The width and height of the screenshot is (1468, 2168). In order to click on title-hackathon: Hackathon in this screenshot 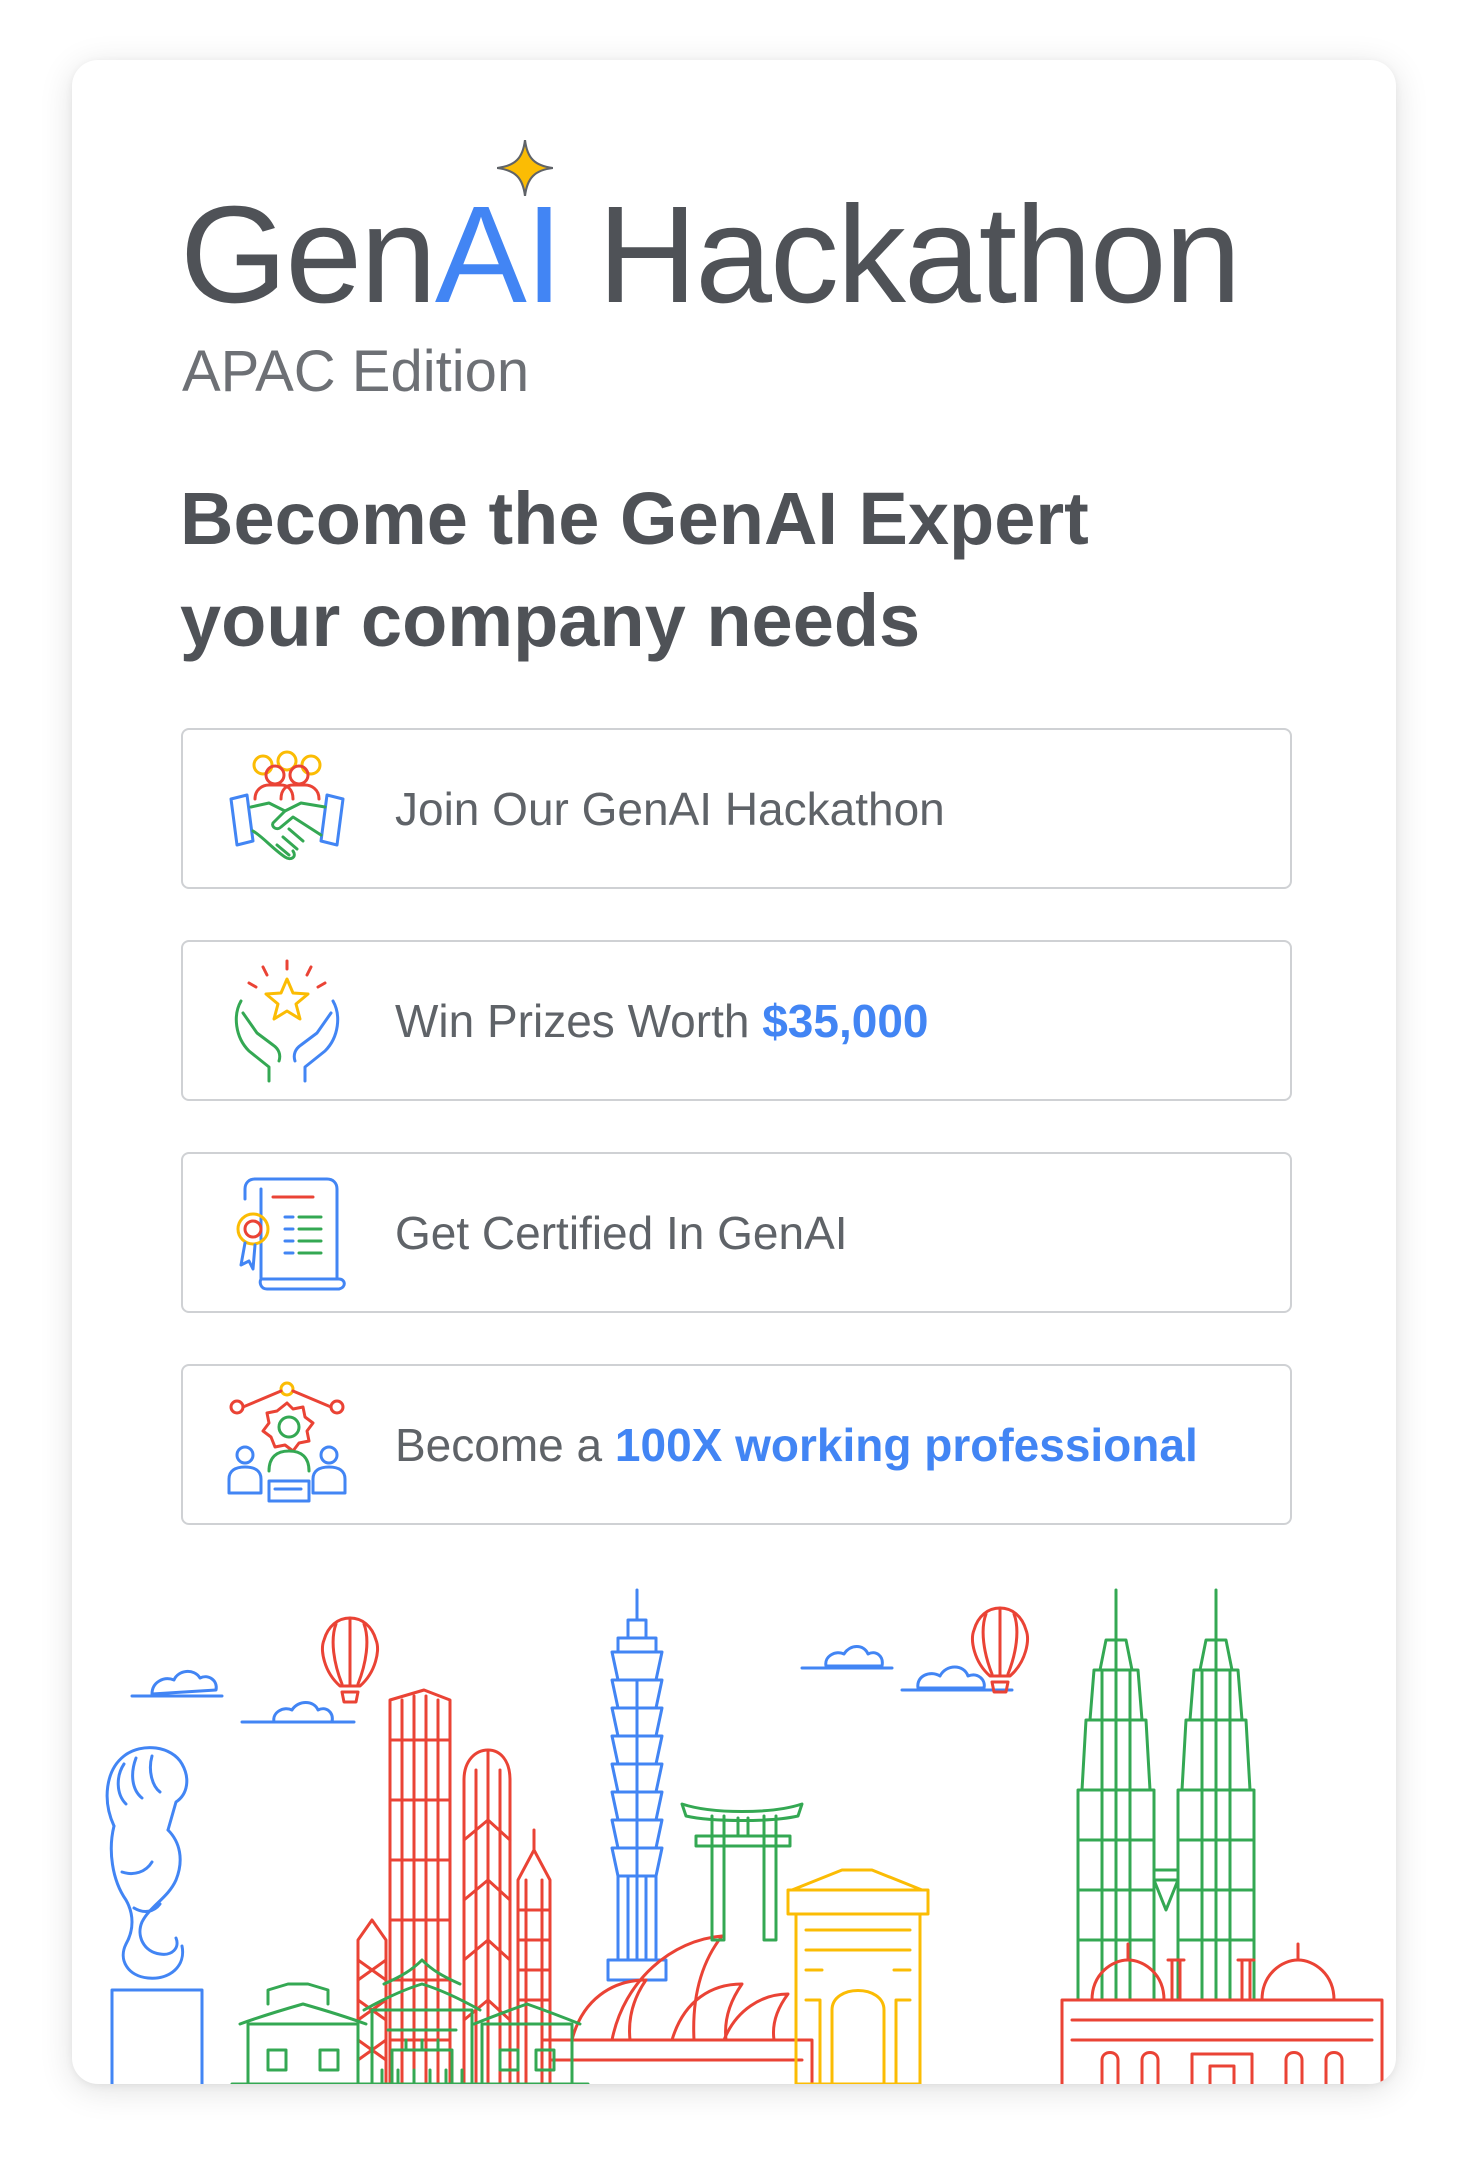, I will do `click(901, 255)`.